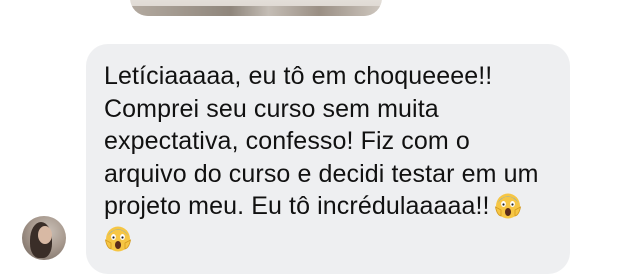 This screenshot has width=630, height=274. I want to click on sender-avatar, so click(44, 238).